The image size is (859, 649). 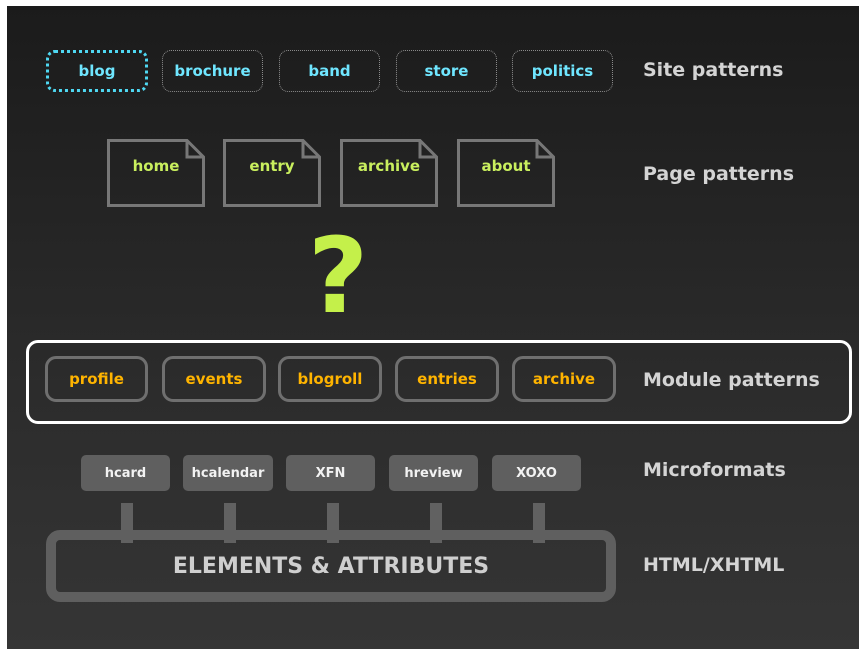 I want to click on module-pattern-entries: entries, so click(x=447, y=379).